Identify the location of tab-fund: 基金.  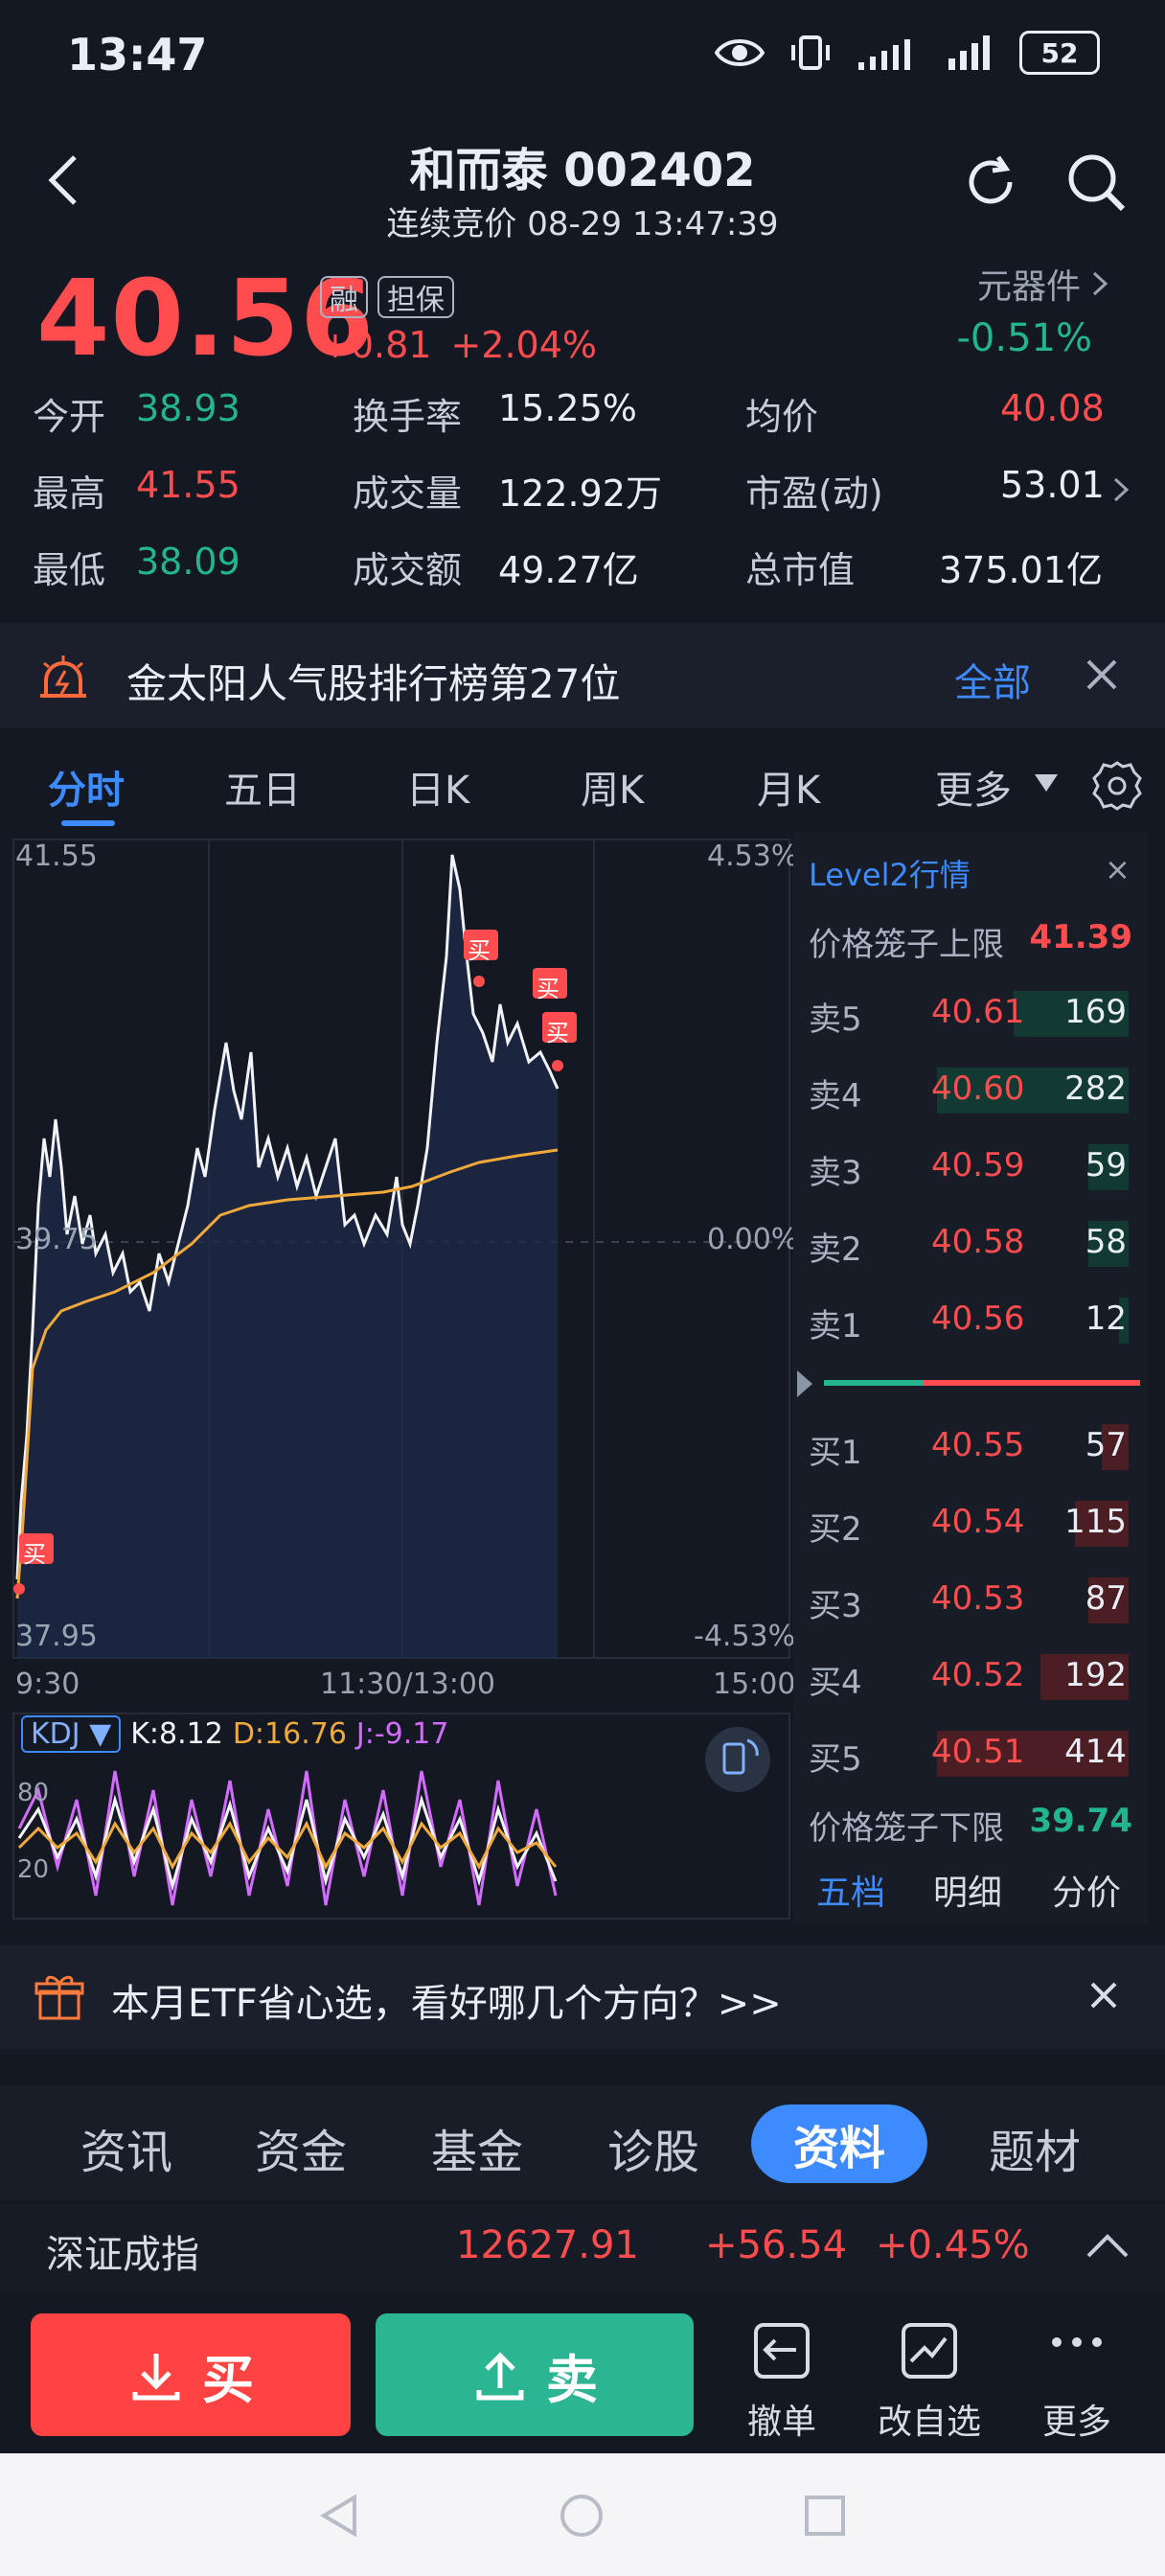
(477, 2147).